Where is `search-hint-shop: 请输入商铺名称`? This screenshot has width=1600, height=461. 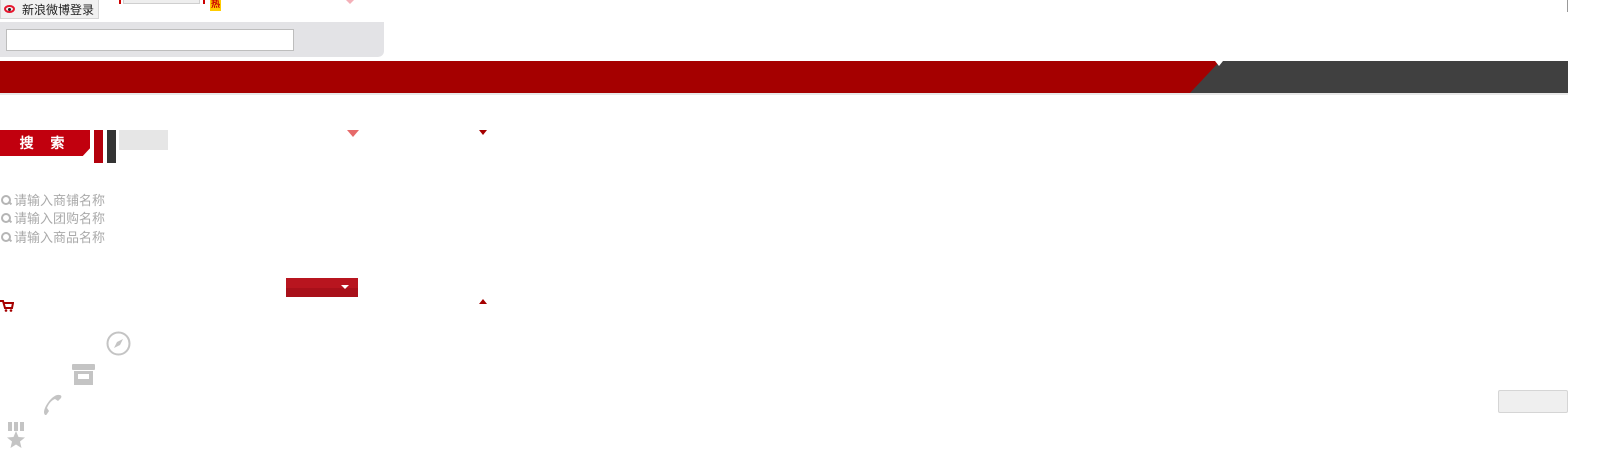 search-hint-shop: 请输入商铺名称 is located at coordinates (52, 199).